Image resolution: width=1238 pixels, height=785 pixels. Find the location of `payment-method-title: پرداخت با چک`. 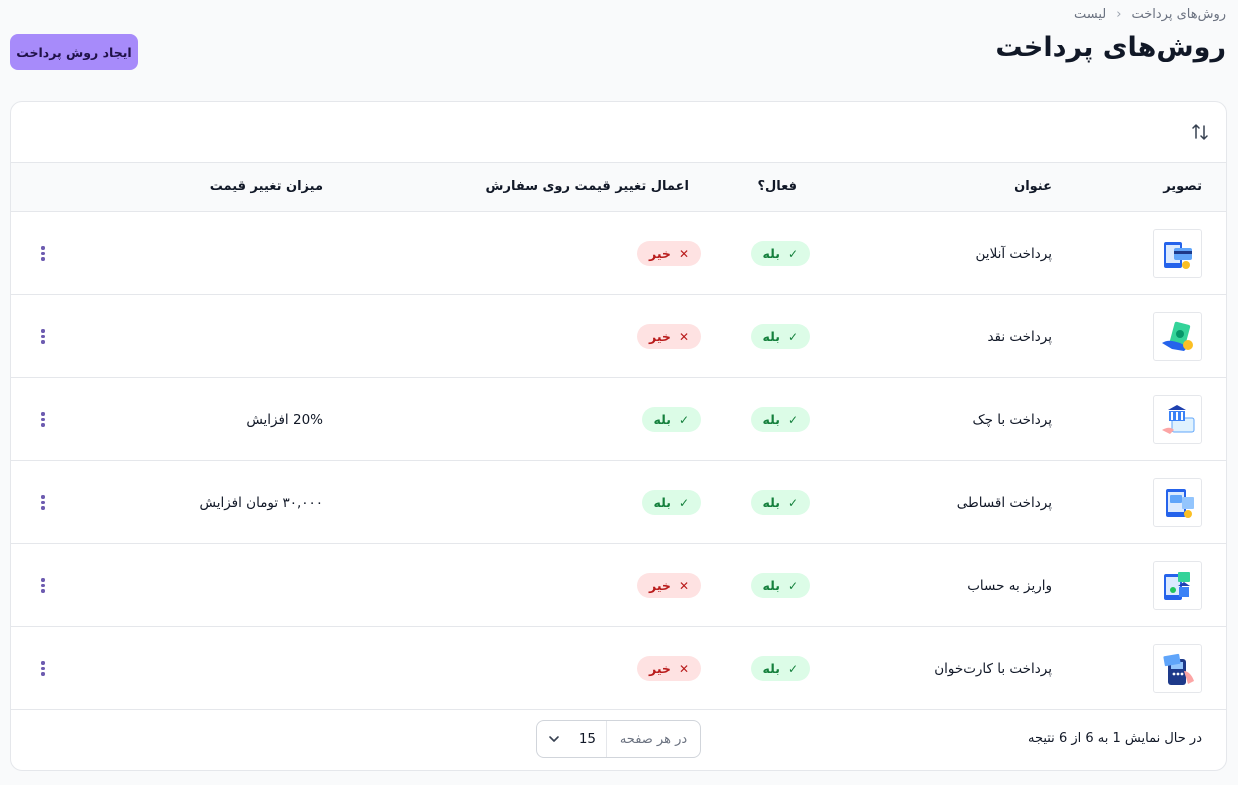

payment-method-title: پرداخت با چک is located at coordinates (1012, 419).